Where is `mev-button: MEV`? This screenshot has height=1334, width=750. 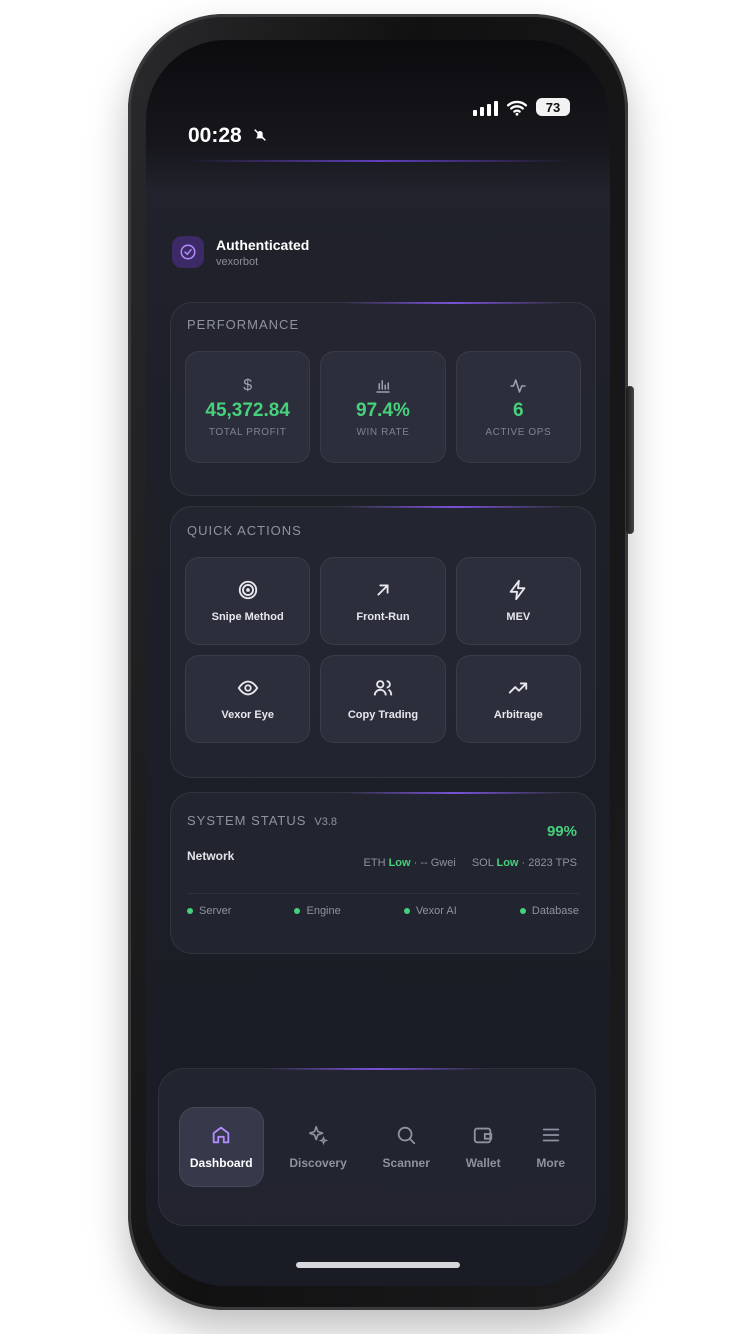 mev-button: MEV is located at coordinates (518, 601).